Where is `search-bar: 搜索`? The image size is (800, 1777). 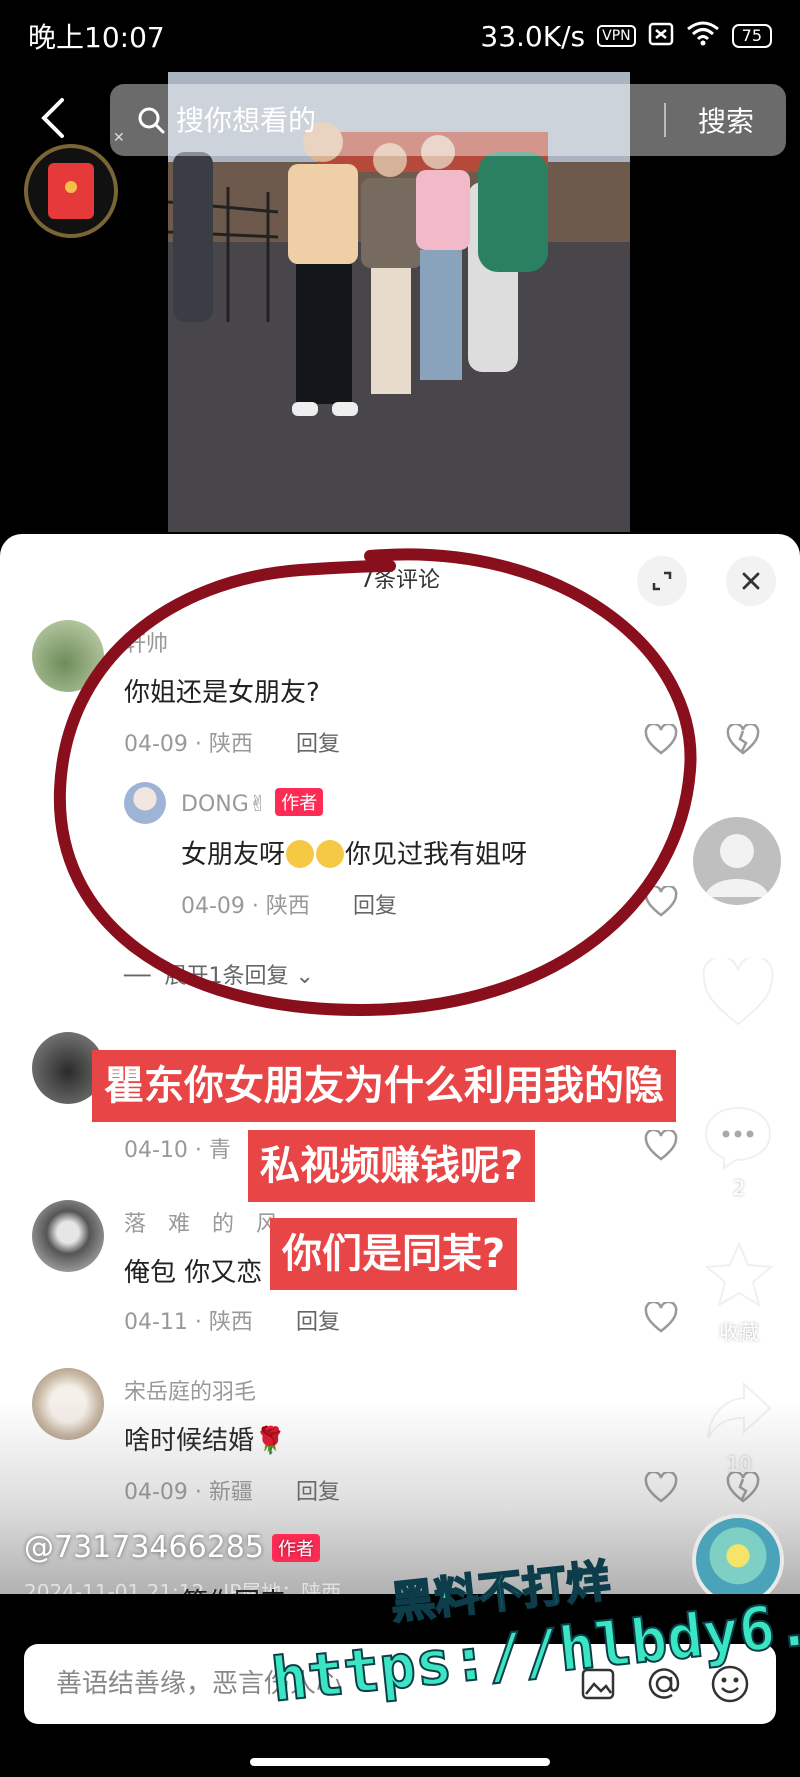
search-bar: 搜索 is located at coordinates (448, 120).